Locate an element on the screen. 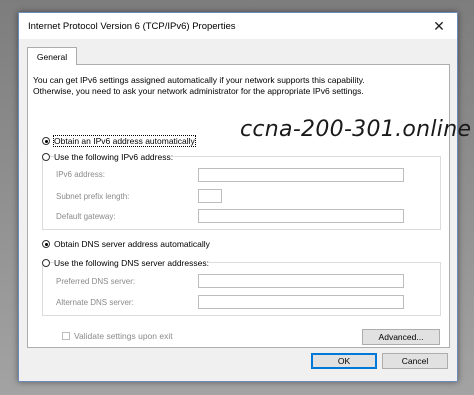 The height and width of the screenshot is (395, 474). watermark-text: ccna-200-301.online is located at coordinates (356, 129).